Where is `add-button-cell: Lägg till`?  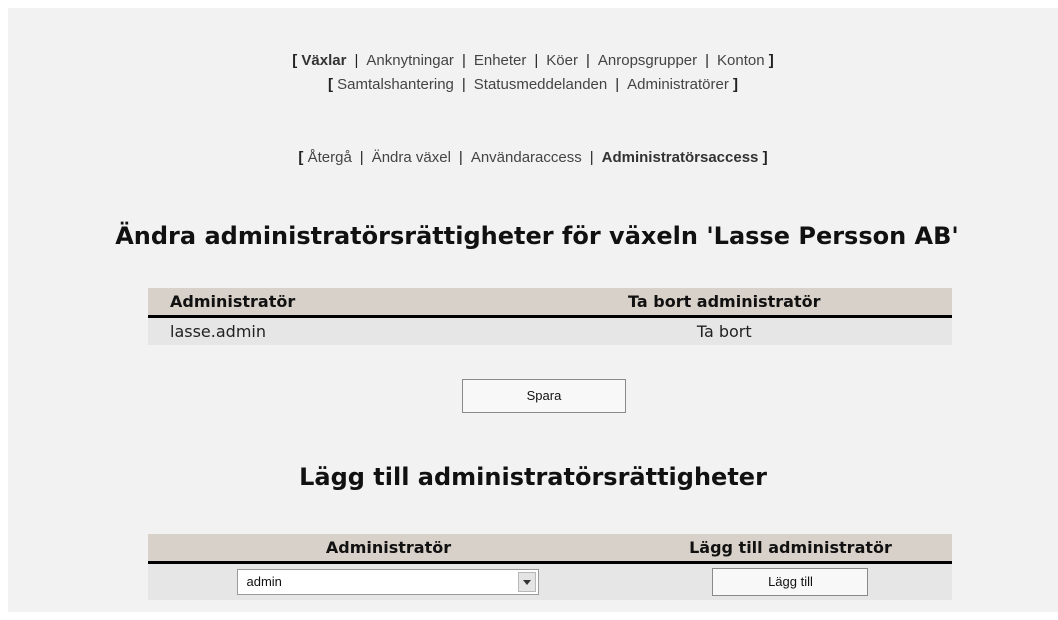 add-button-cell: Lägg till is located at coordinates (790, 581).